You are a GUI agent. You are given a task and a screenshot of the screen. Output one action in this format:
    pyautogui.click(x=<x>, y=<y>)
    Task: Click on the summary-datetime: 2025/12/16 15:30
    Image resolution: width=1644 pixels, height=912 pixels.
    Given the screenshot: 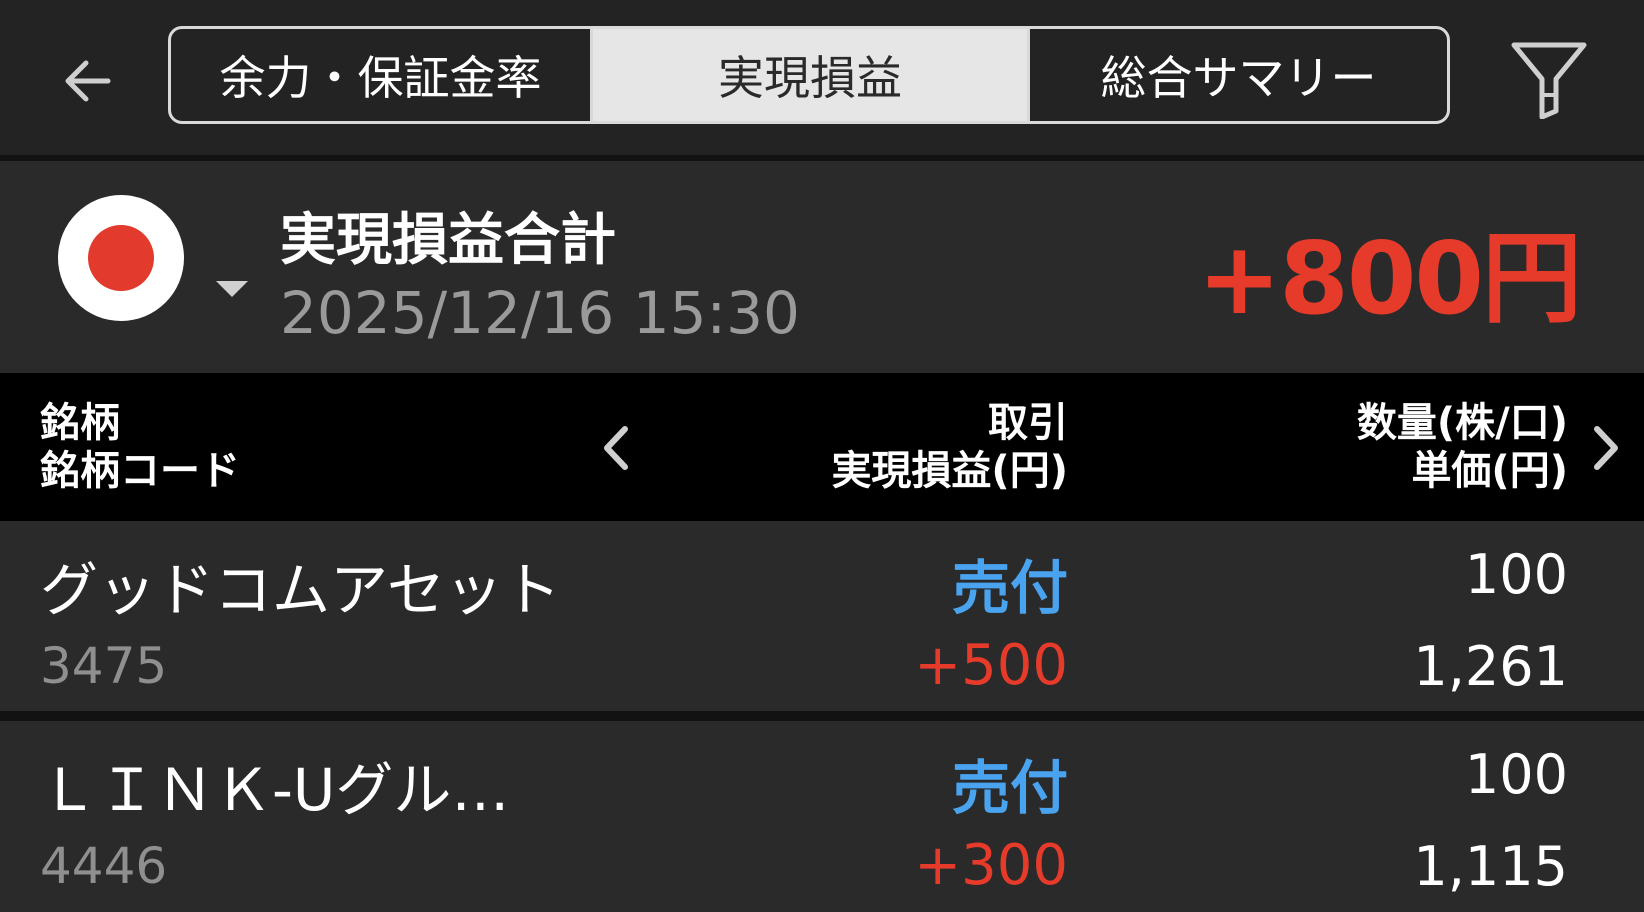 What is the action you would take?
    pyautogui.click(x=540, y=313)
    